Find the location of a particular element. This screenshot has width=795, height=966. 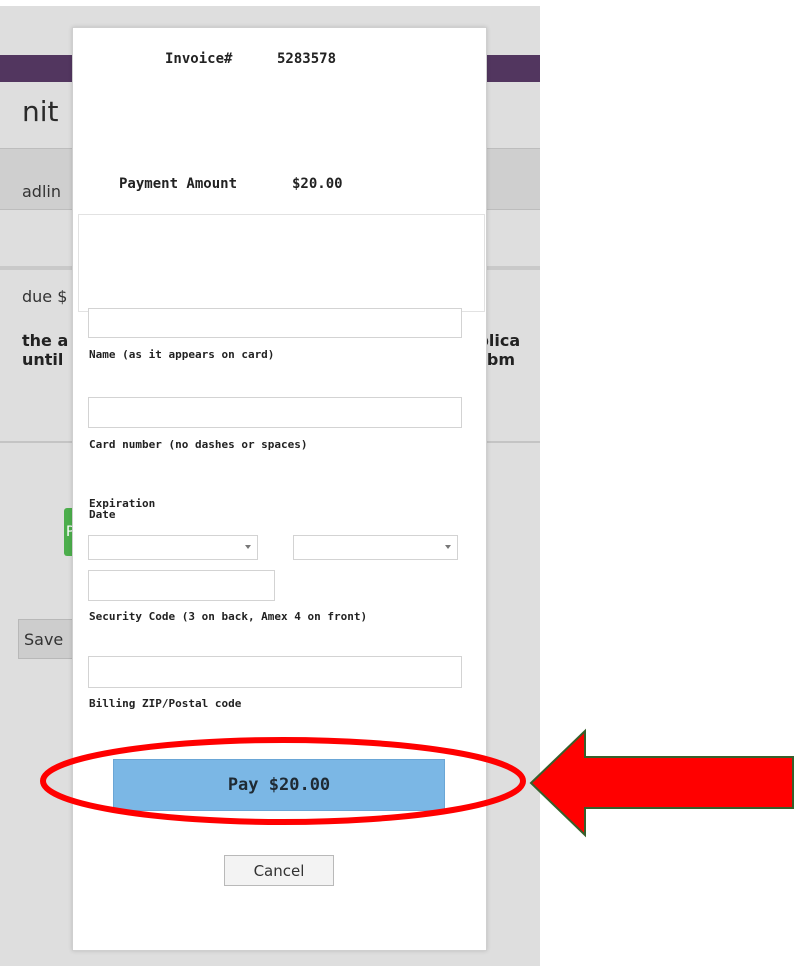

background-due-text: due $ is located at coordinates (45, 296).